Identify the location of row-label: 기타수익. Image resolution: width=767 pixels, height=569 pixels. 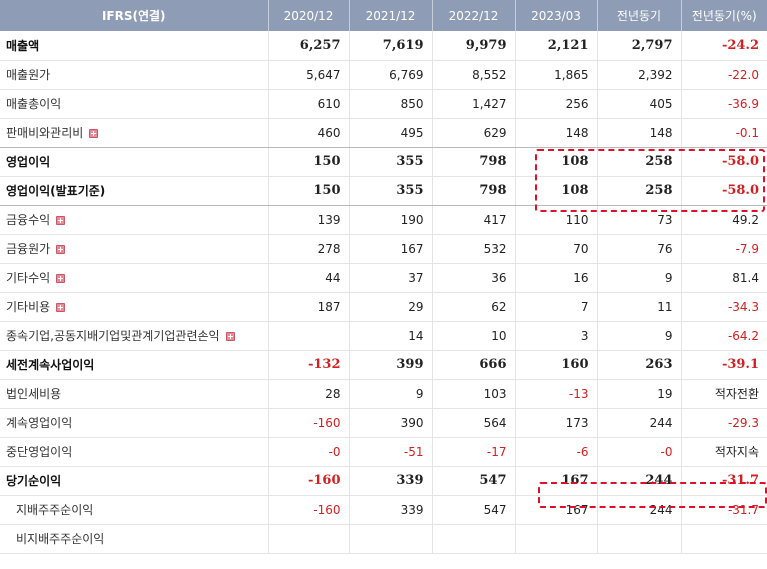
(134, 278).